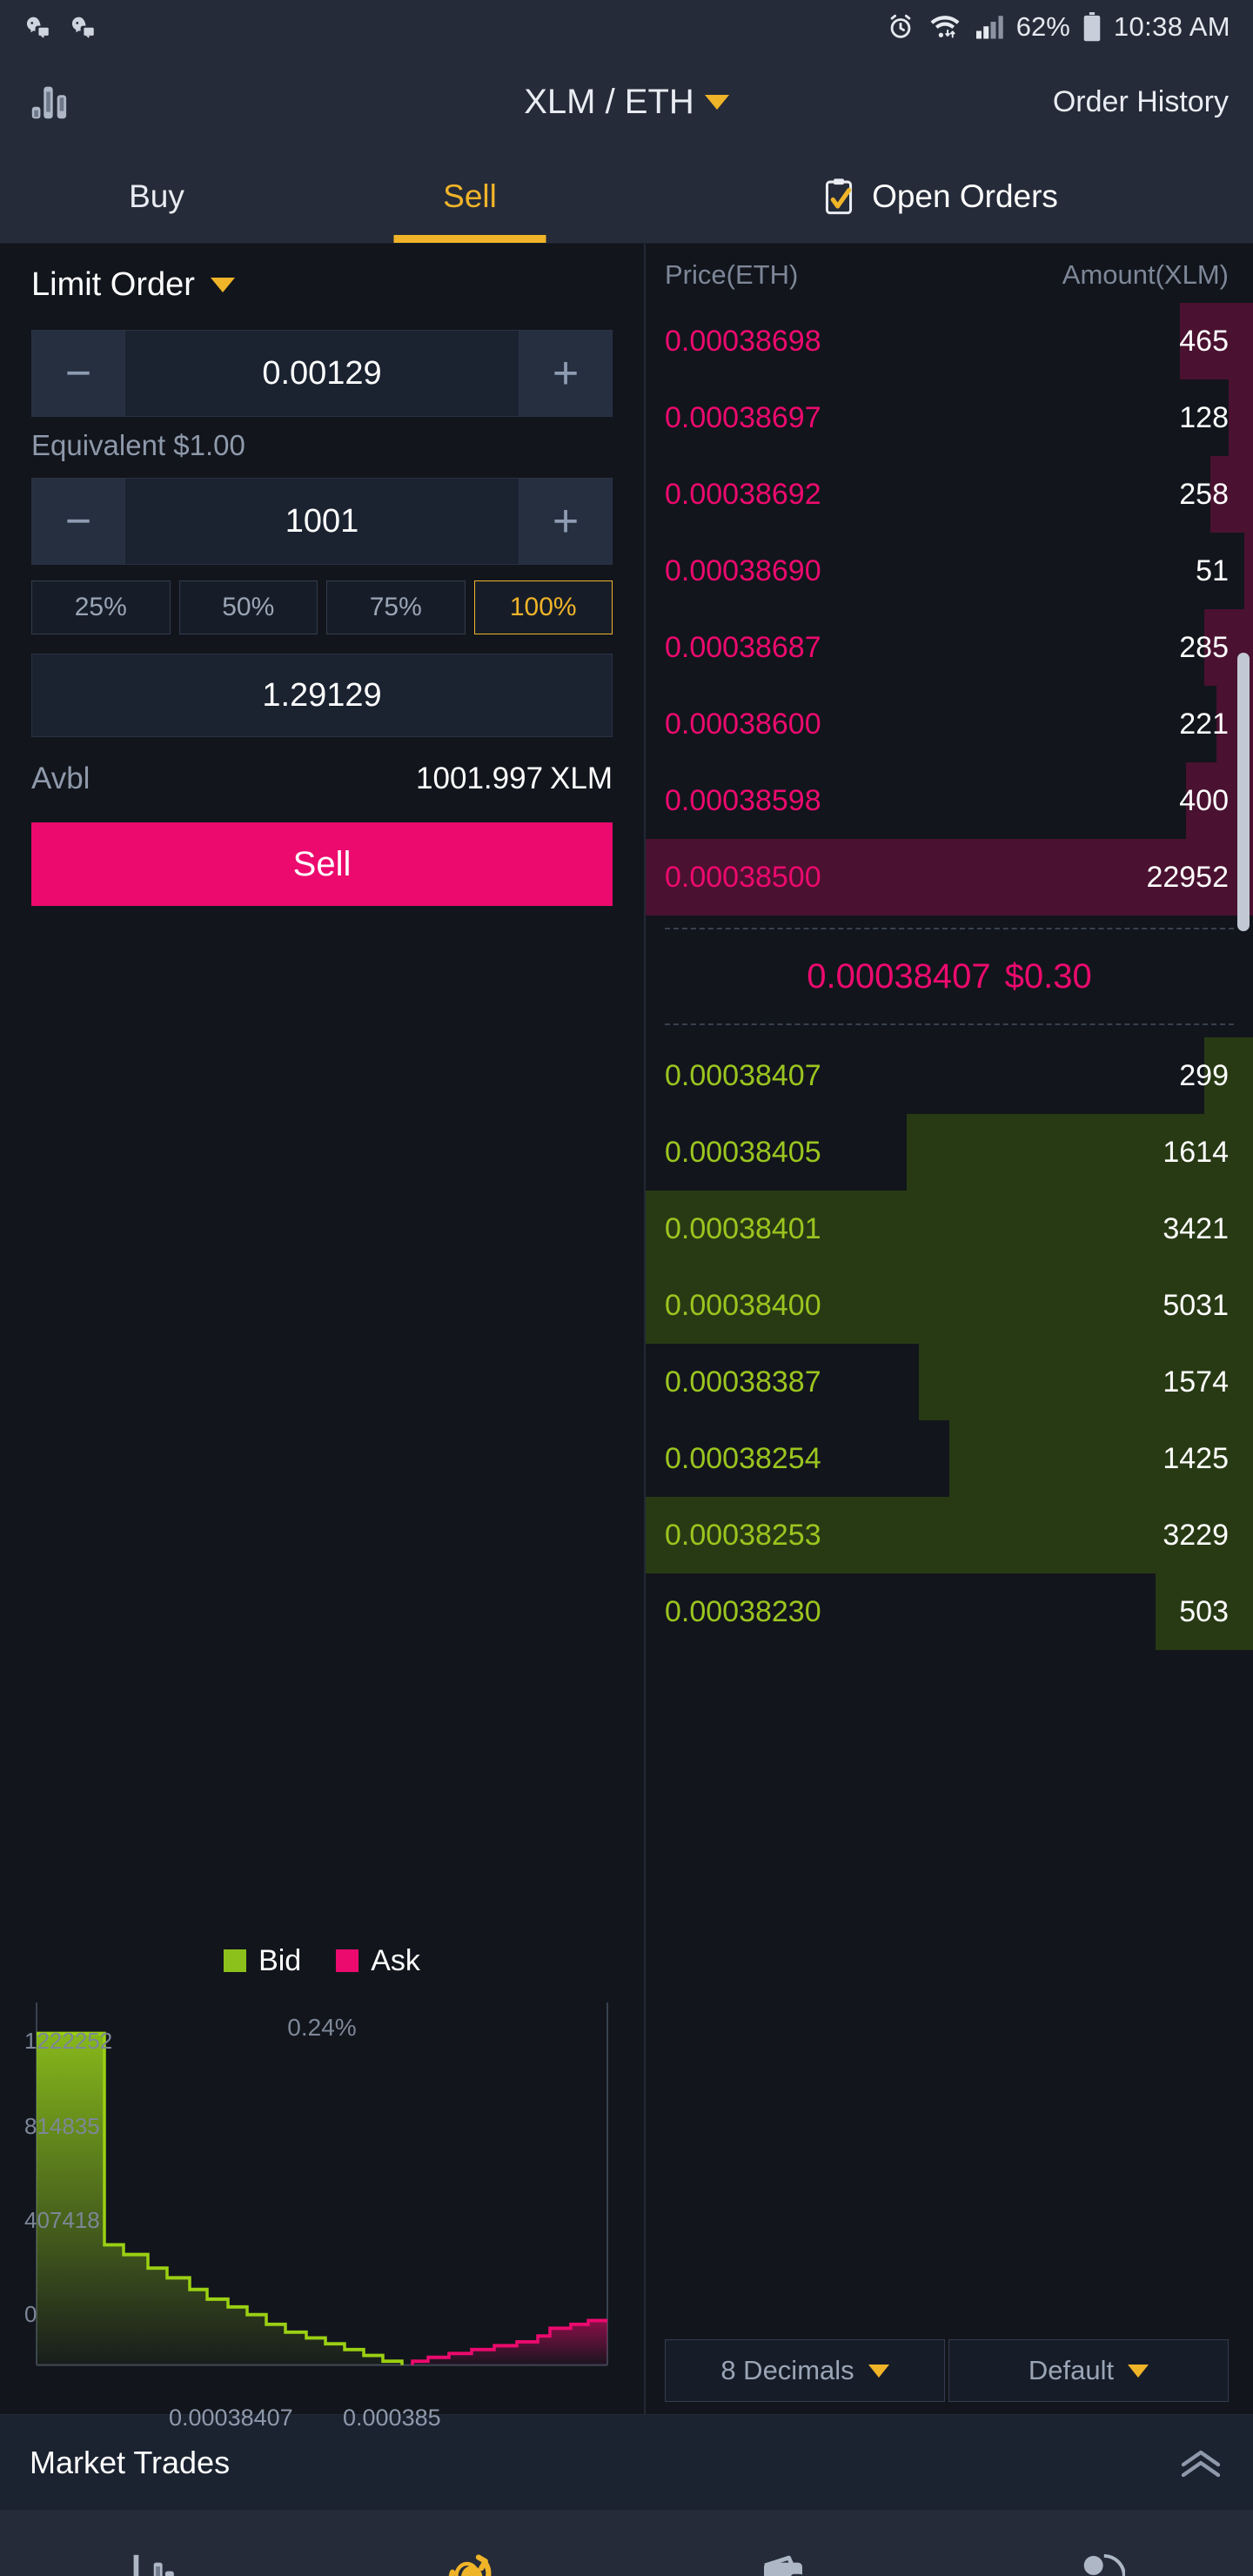  What do you see at coordinates (945, 27) in the screenshot?
I see `wifi-icon` at bounding box center [945, 27].